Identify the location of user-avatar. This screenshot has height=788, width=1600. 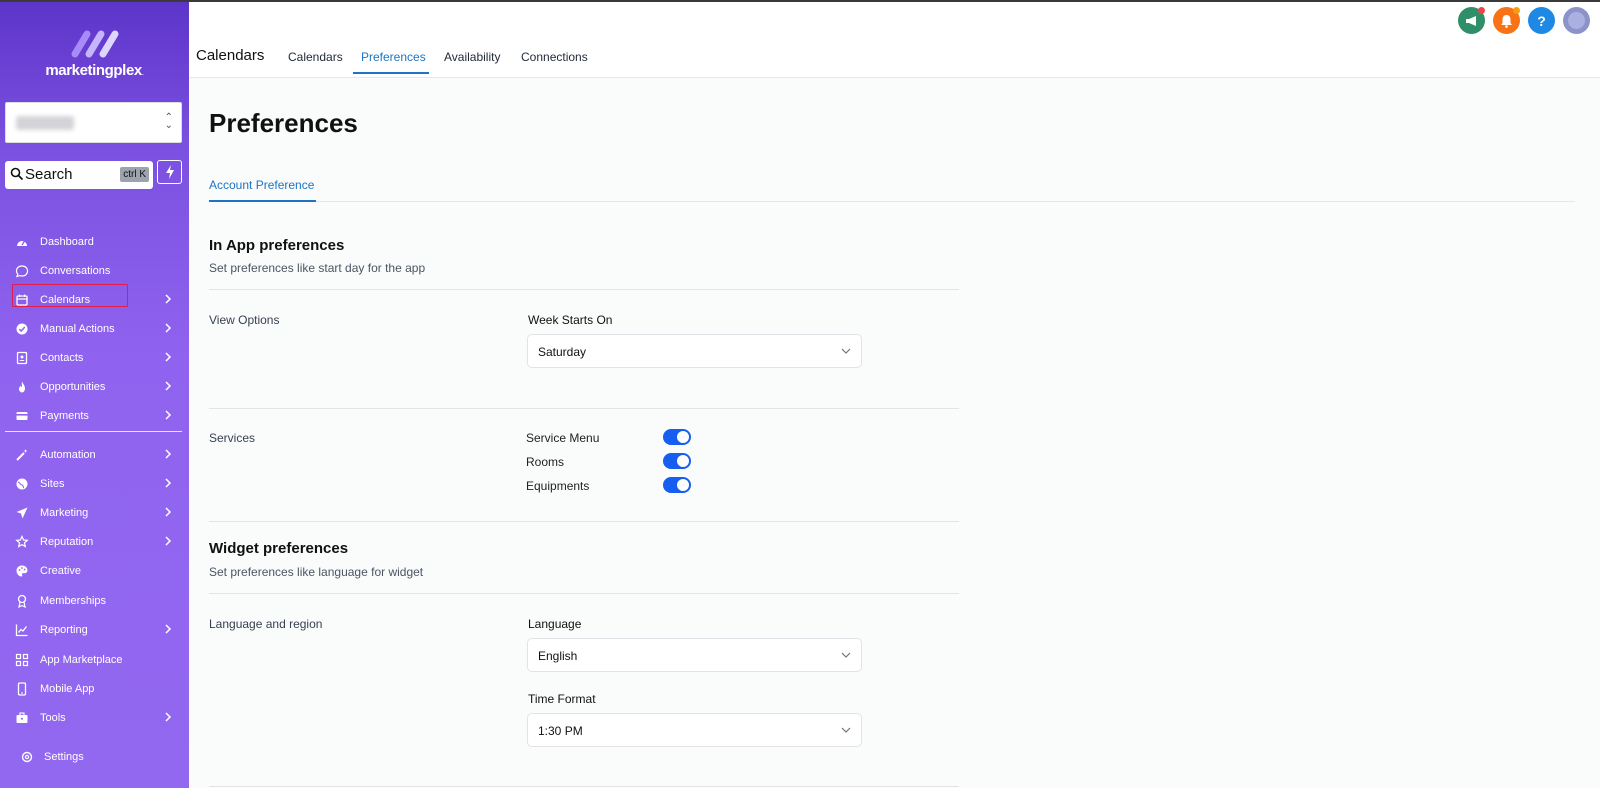
(1576, 20).